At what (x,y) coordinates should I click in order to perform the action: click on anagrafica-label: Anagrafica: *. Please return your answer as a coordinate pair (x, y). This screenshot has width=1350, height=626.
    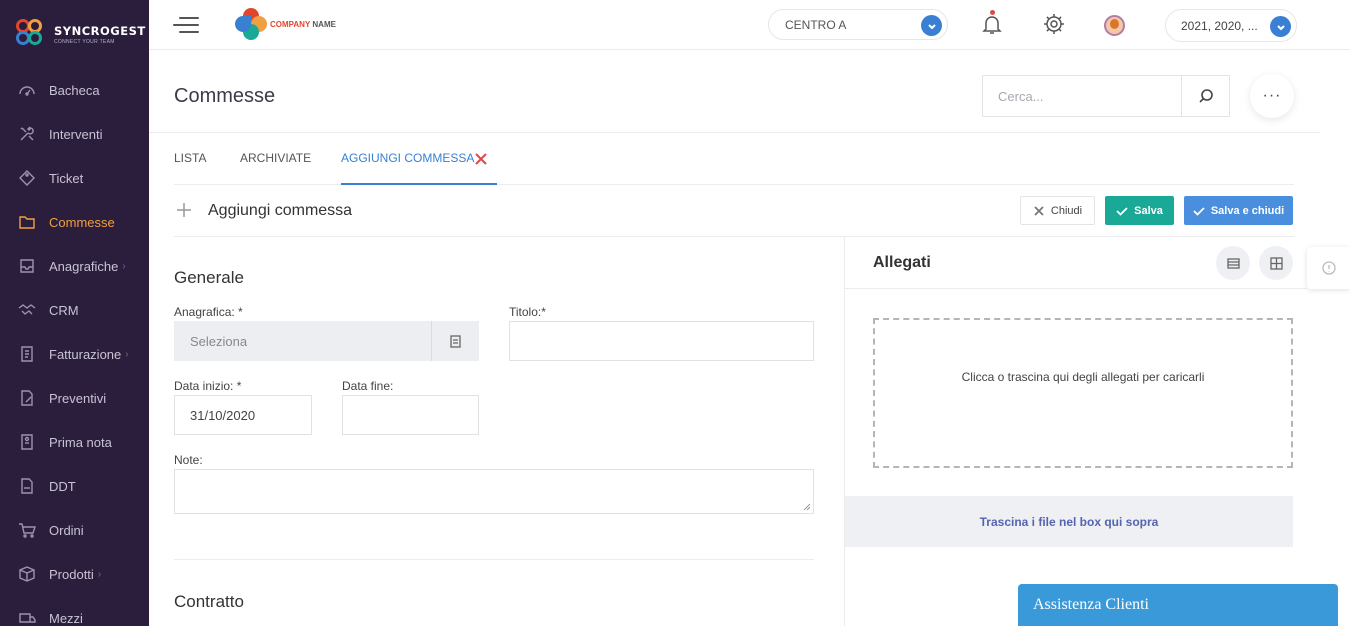
    Looking at the image, I should click on (208, 312).